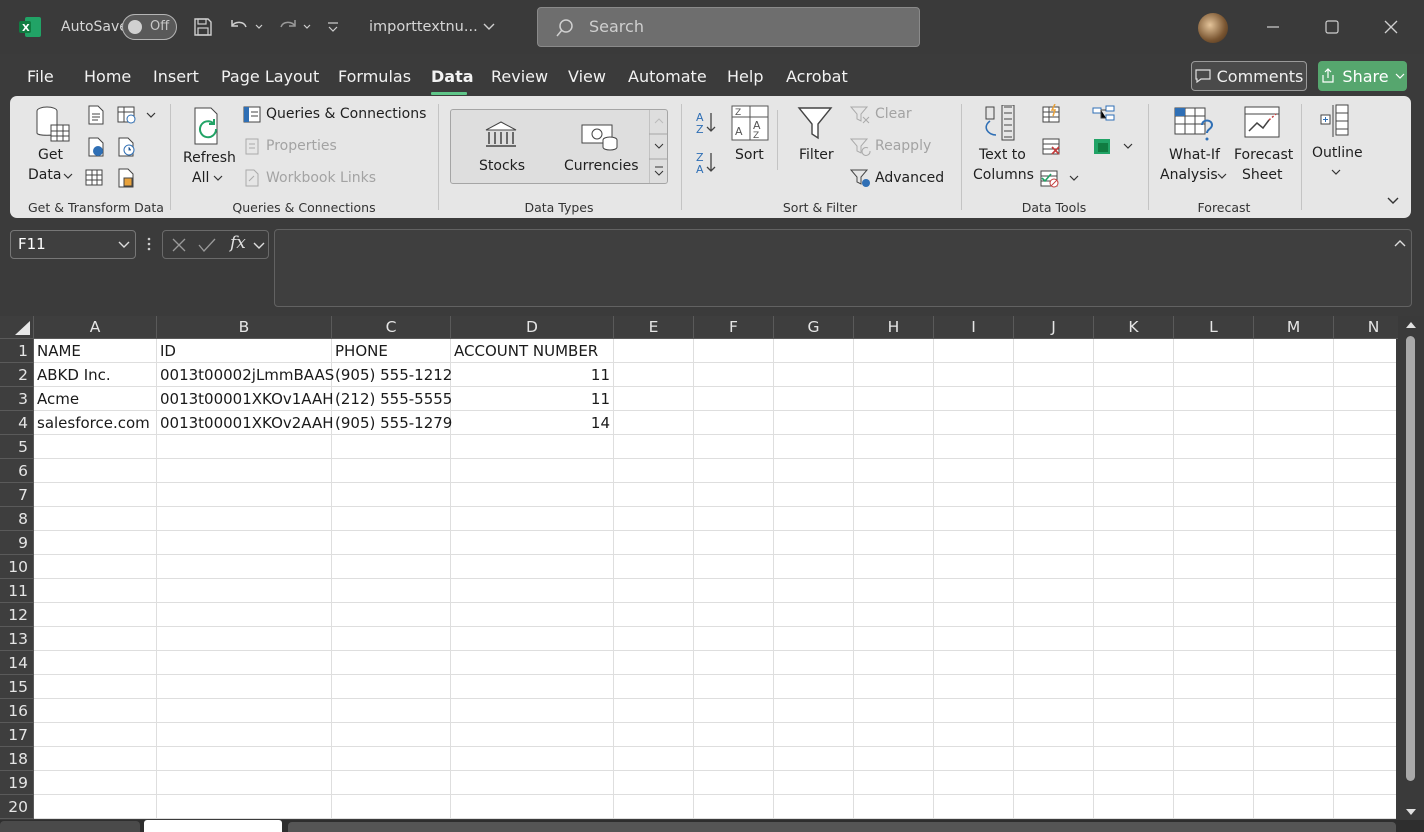  Describe the element at coordinates (95, 399) in the screenshot. I see `cell-a3: Acme` at that location.